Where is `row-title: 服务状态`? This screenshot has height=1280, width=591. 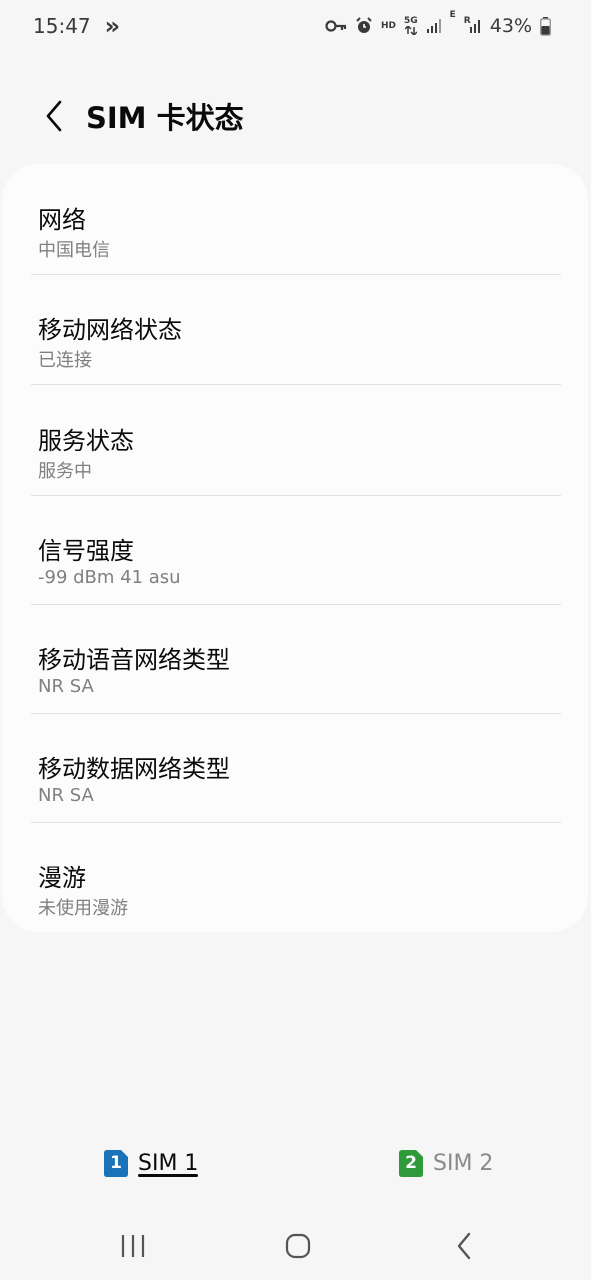 row-title: 服务状态 is located at coordinates (86, 441).